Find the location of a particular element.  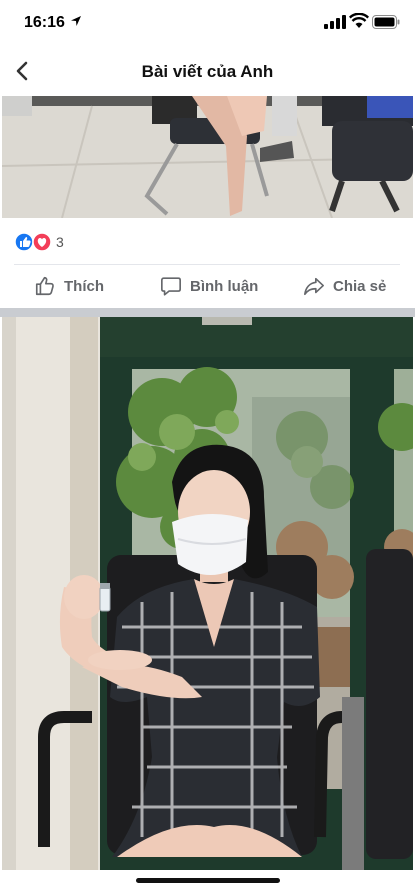

status-time: 16:16 is located at coordinates (44, 22).